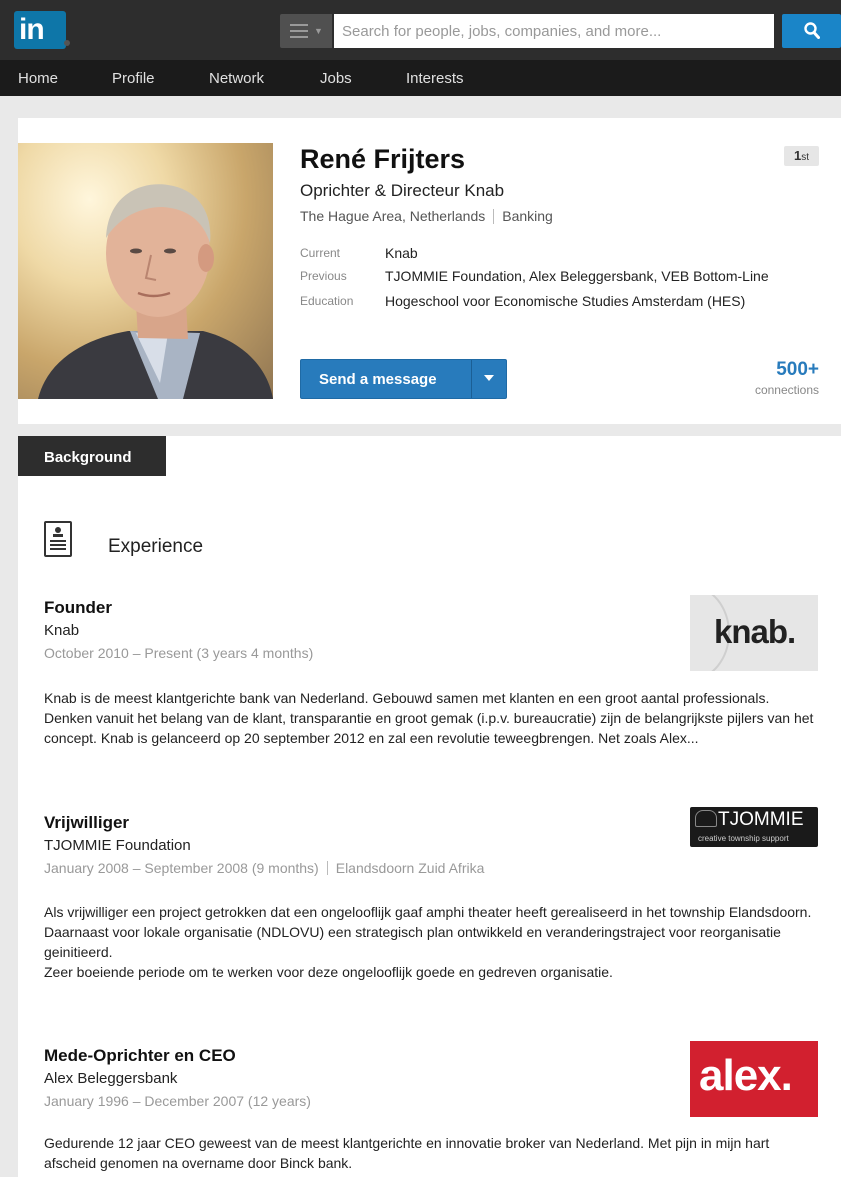 This screenshot has width=841, height=1177. Describe the element at coordinates (797, 370) in the screenshot. I see `connections-count: 500+` at that location.